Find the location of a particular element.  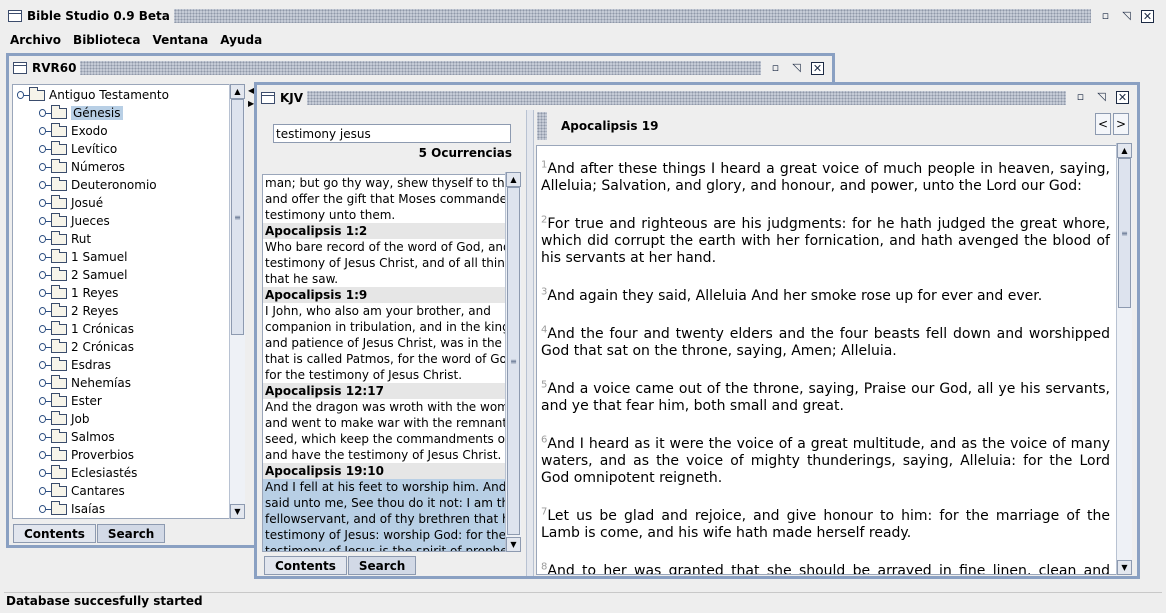

tree-item: Exodo is located at coordinates (73, 131).